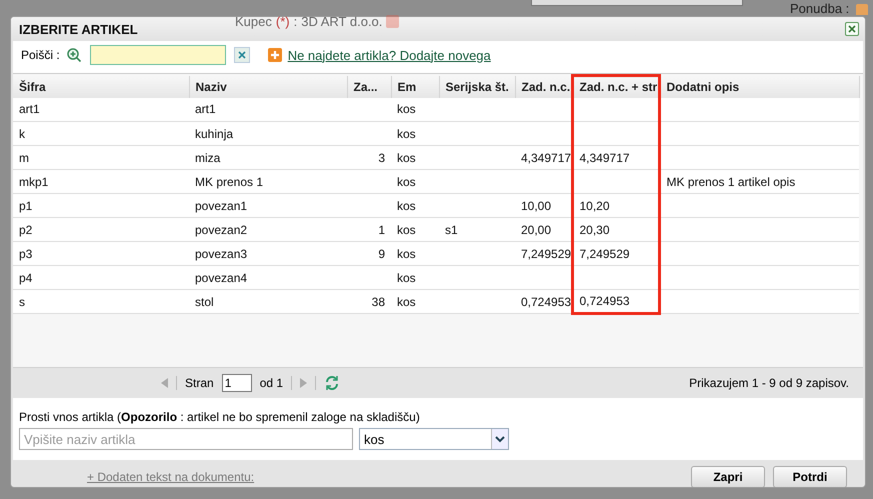  Describe the element at coordinates (500, 439) in the screenshot. I see `chevron-icon` at that location.